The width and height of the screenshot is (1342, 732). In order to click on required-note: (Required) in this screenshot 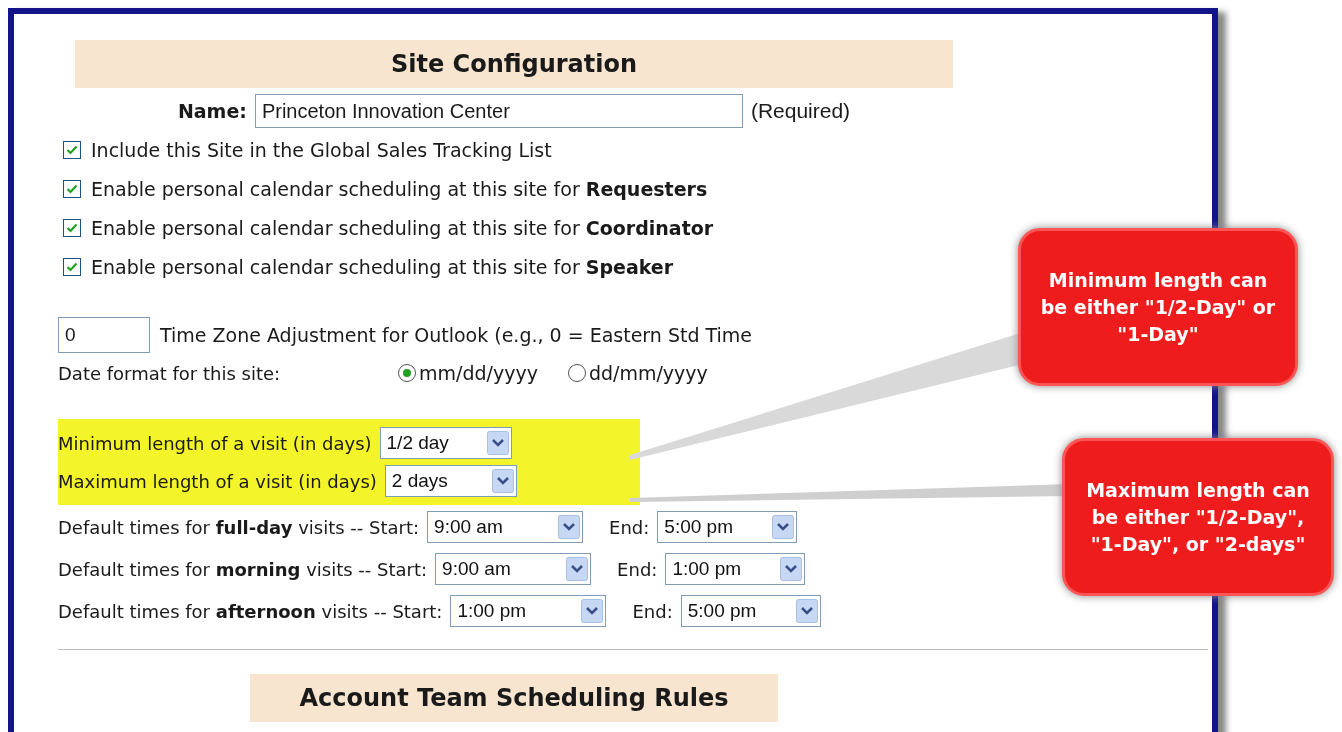, I will do `click(800, 111)`.